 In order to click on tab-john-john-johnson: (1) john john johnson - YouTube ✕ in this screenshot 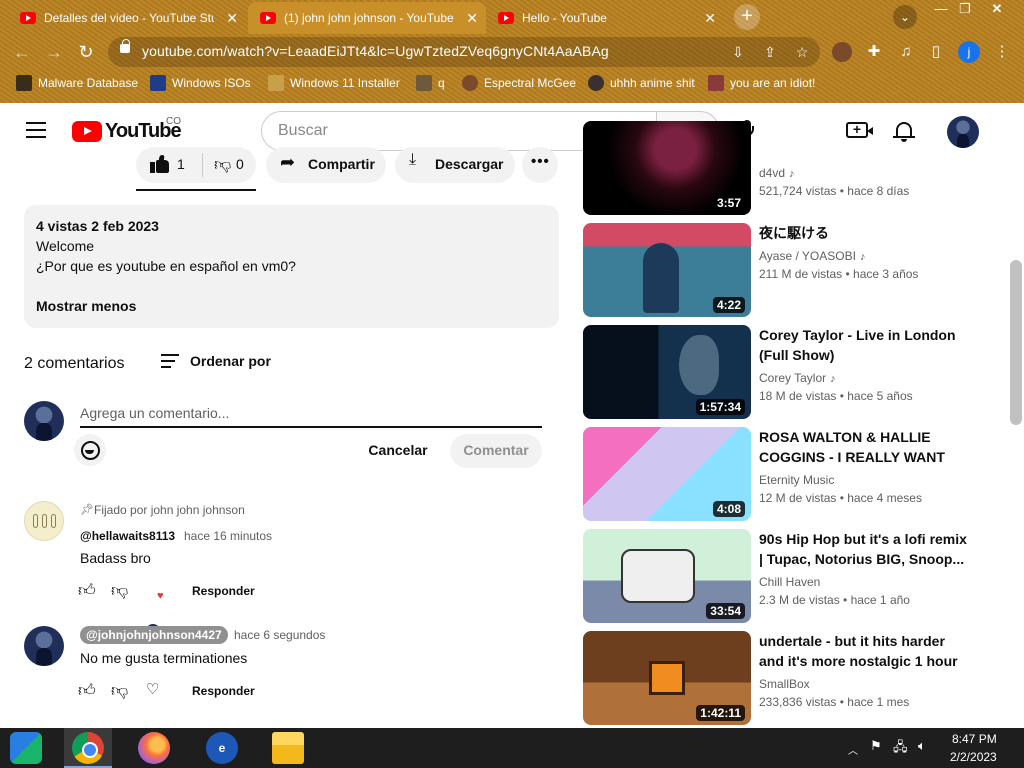, I will do `click(367, 18)`.